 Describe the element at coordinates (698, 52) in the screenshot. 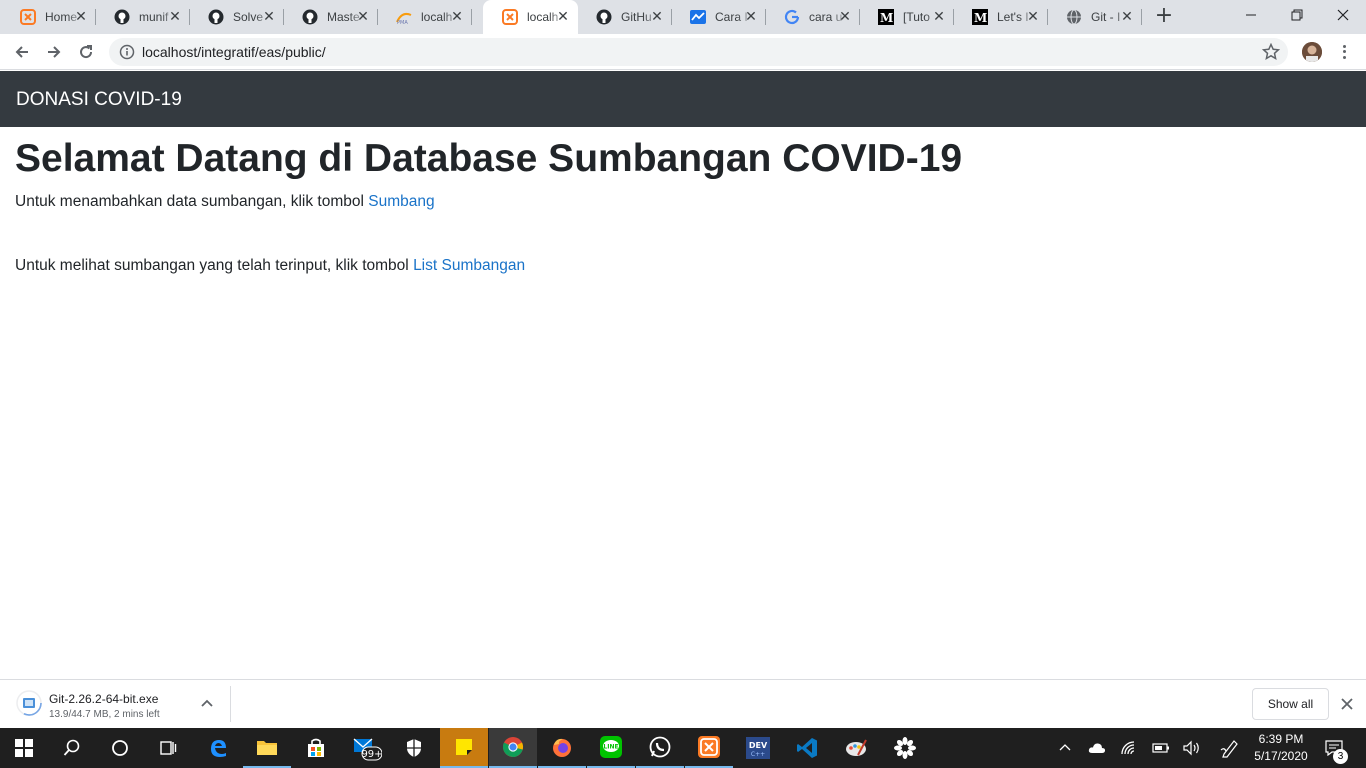

I see `address-bar: localhost/integratif/eas/public/` at that location.